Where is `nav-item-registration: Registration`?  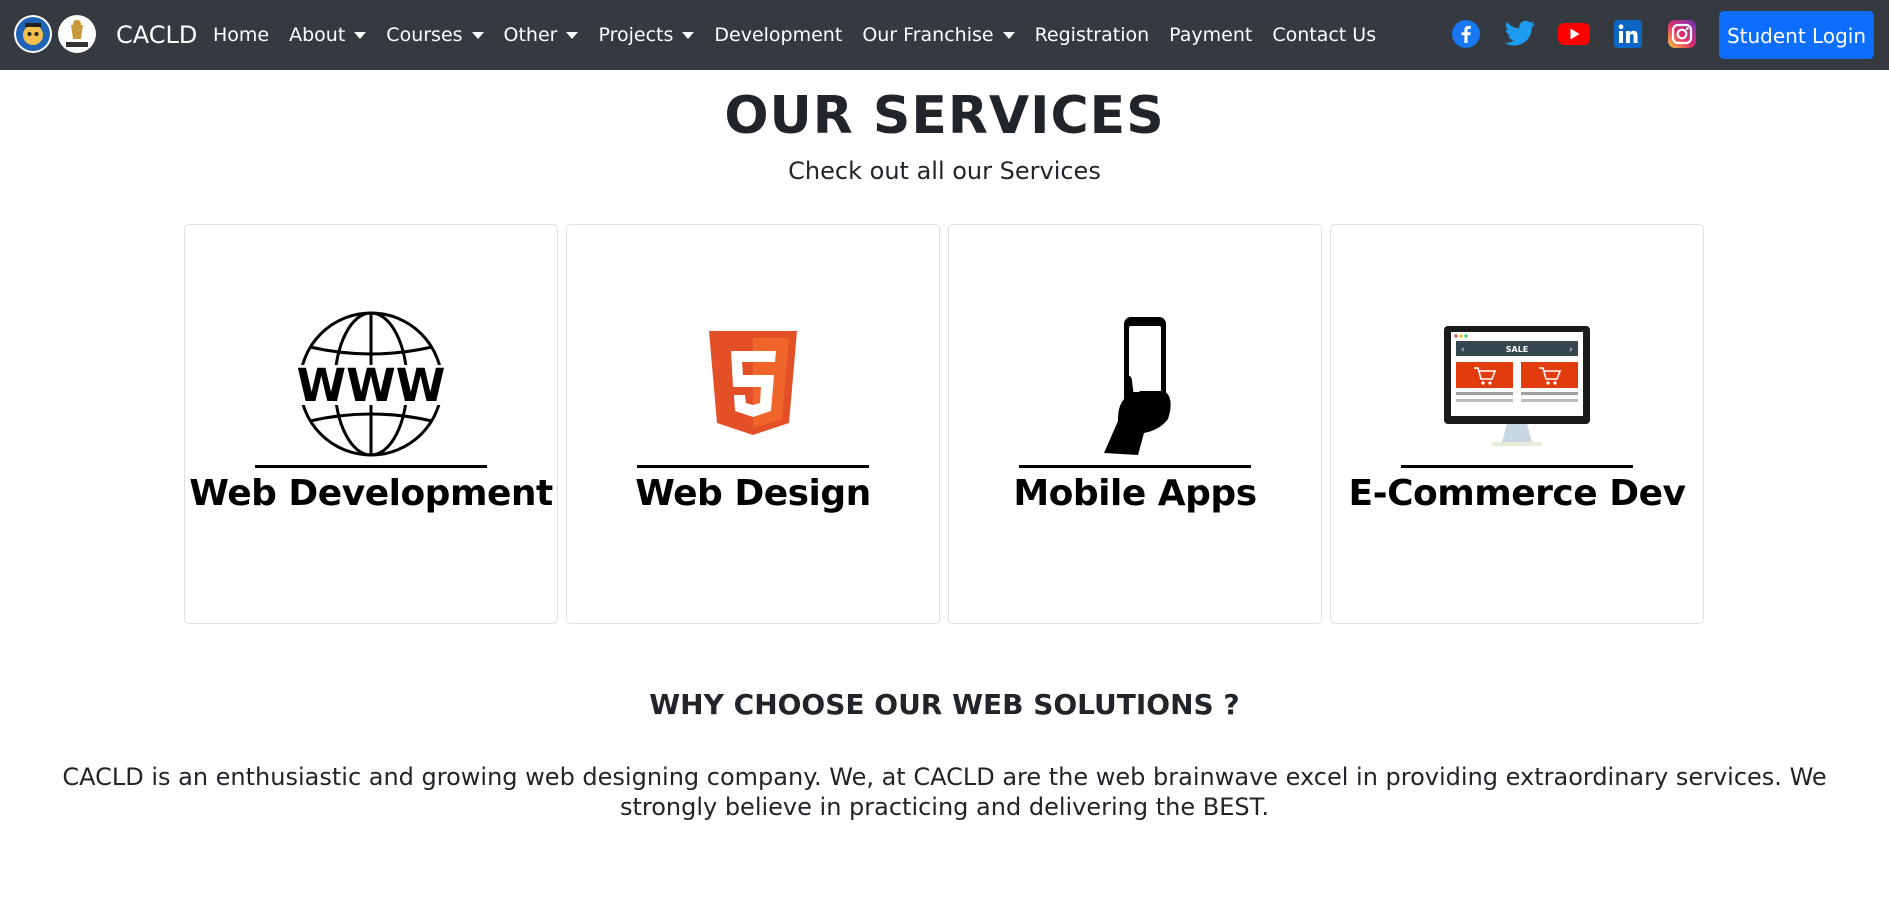 nav-item-registration: Registration is located at coordinates (1092, 35).